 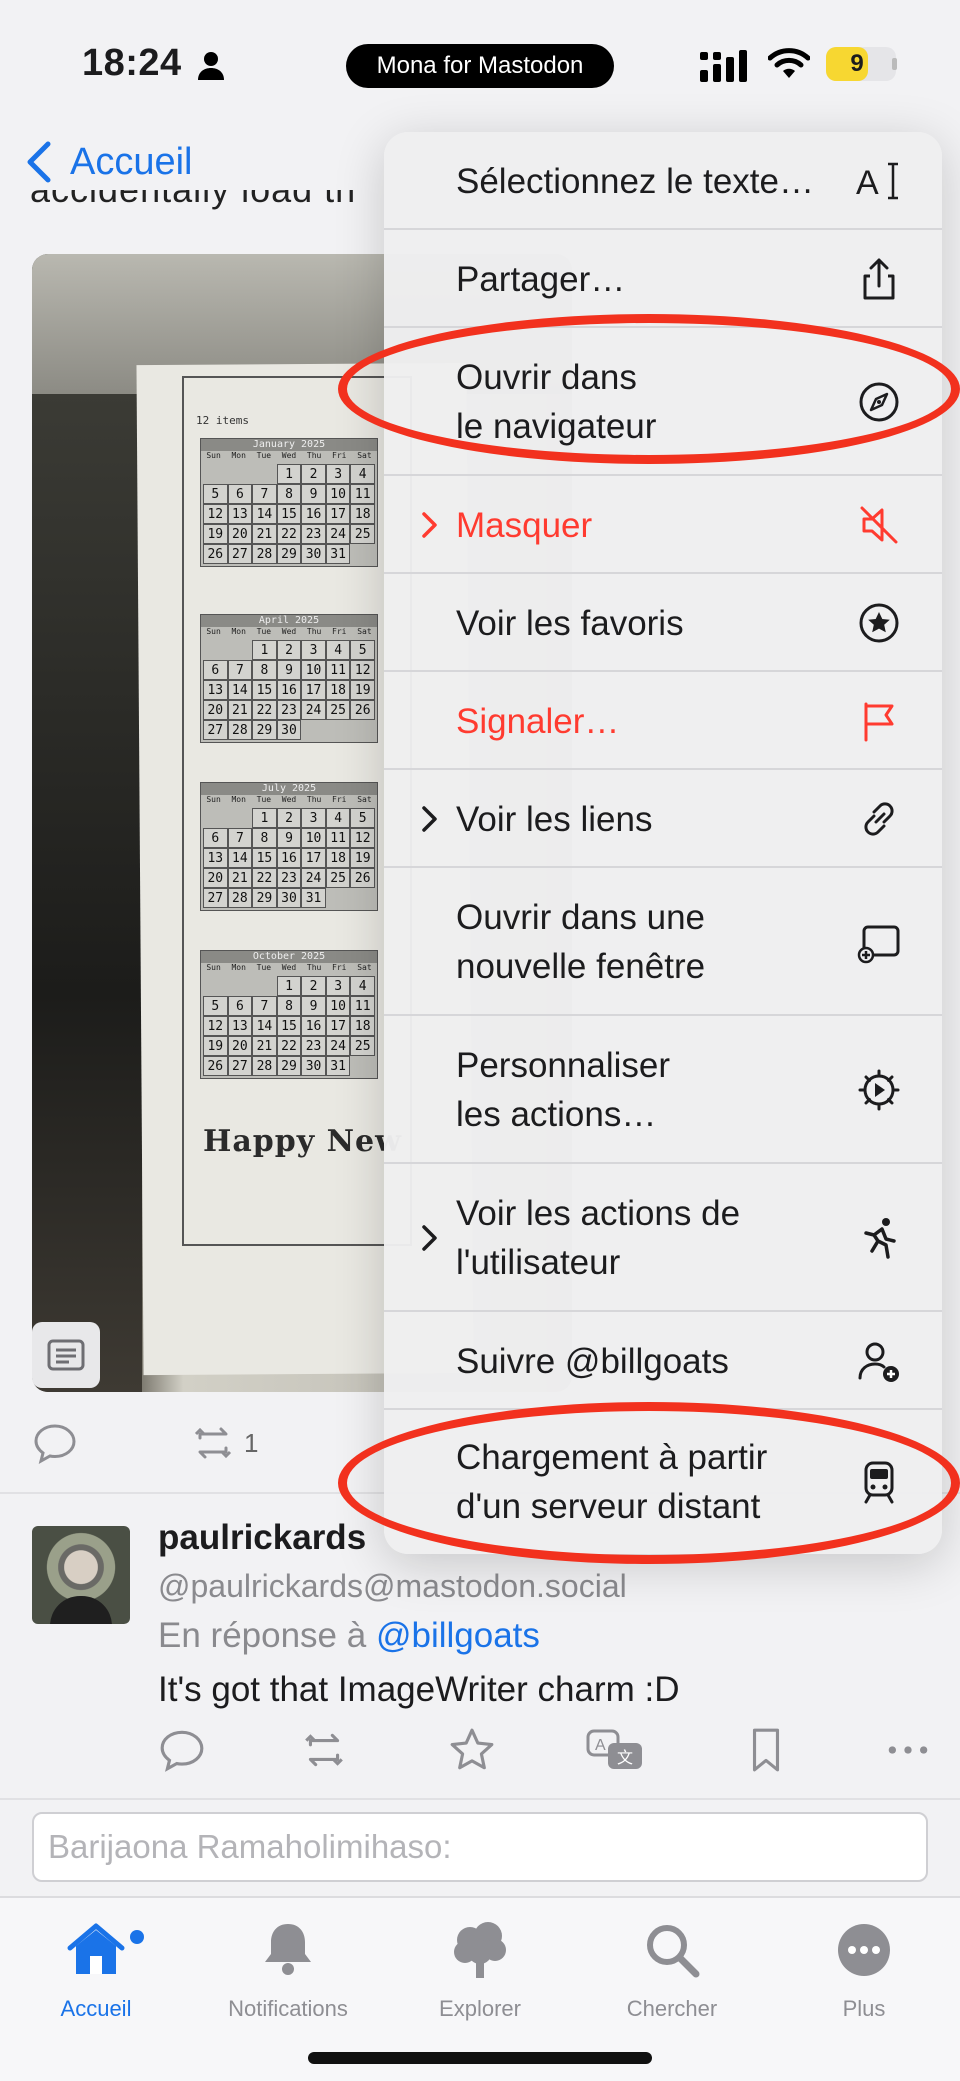 I want to click on app-name-pill: Mona for Mastodon, so click(x=480, y=66).